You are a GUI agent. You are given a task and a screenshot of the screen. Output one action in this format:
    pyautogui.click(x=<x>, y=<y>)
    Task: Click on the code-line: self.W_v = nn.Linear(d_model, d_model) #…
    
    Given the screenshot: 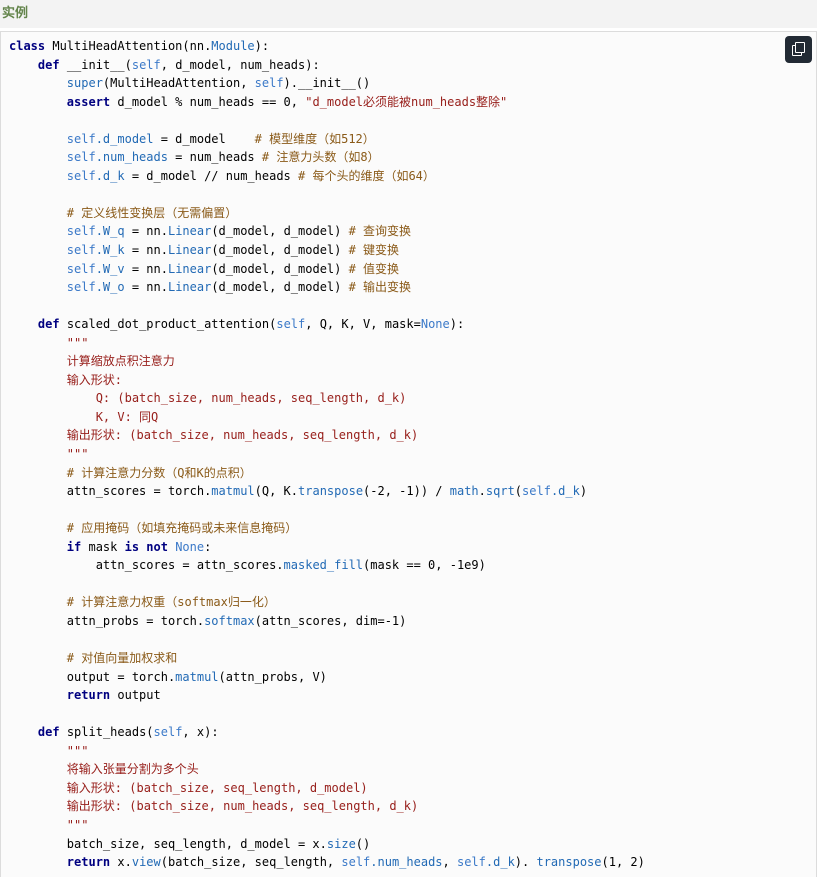 What is the action you would take?
    pyautogui.click(x=327, y=269)
    